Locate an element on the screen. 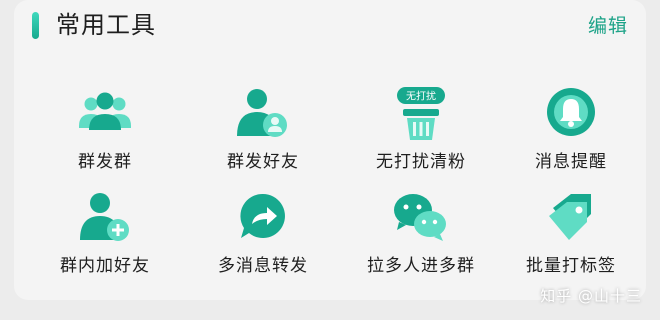 The image size is (660, 320). chat-bubbles-icon is located at coordinates (420, 217).